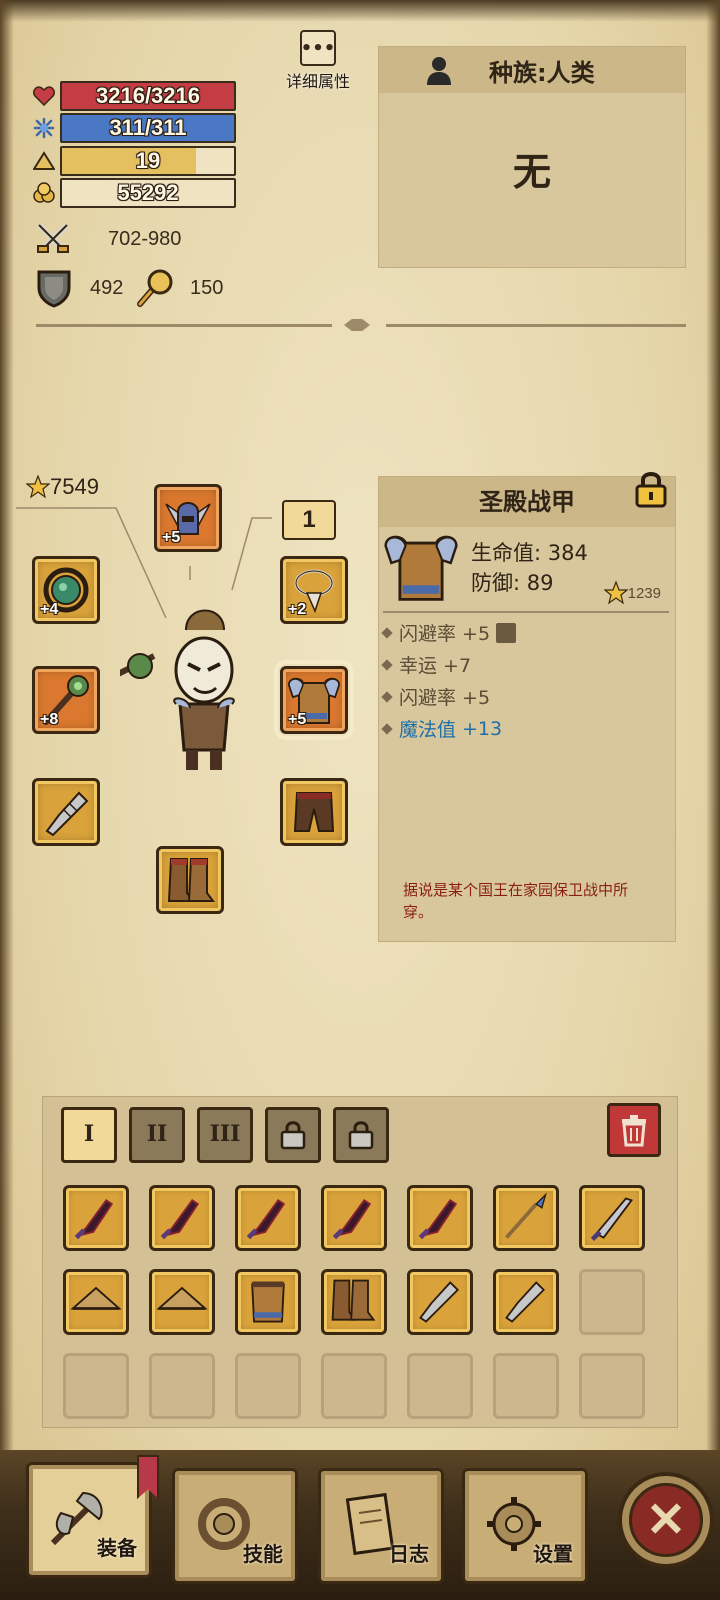  Describe the element at coordinates (44, 193) in the screenshot. I see `gold-coins-icon` at that location.